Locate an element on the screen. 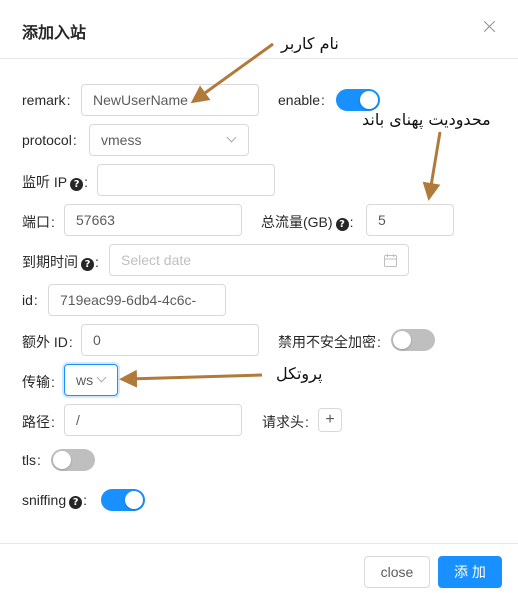 The image size is (518, 593). dialog-footer: close 添 加 is located at coordinates (259, 568).